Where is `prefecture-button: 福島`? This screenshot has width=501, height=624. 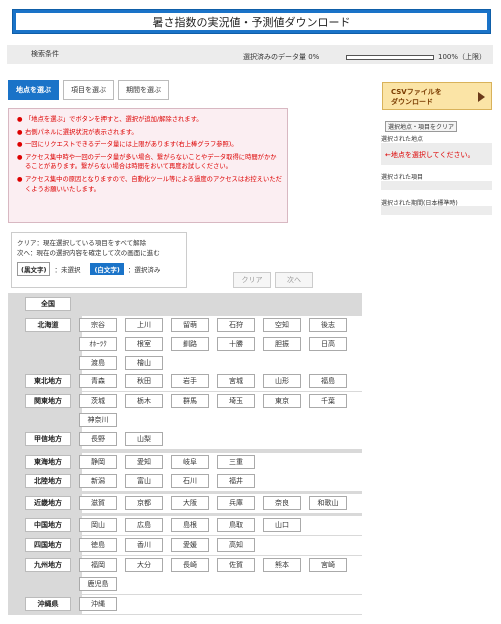
prefecture-button: 福島 is located at coordinates (328, 381).